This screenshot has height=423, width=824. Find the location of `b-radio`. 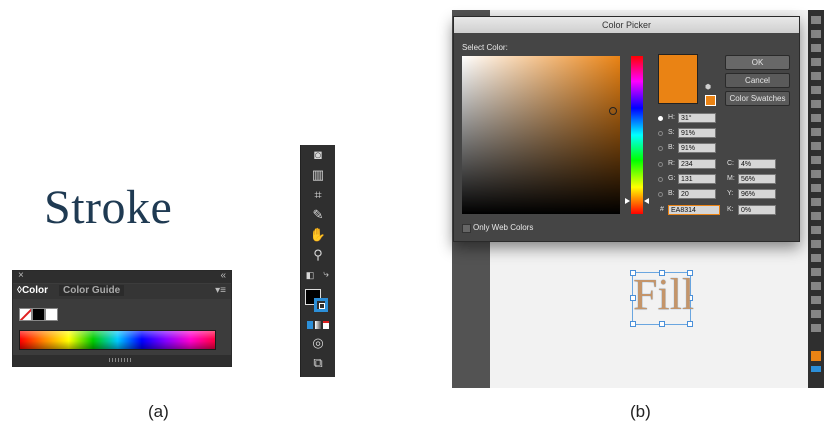

b-radio is located at coordinates (660, 148).